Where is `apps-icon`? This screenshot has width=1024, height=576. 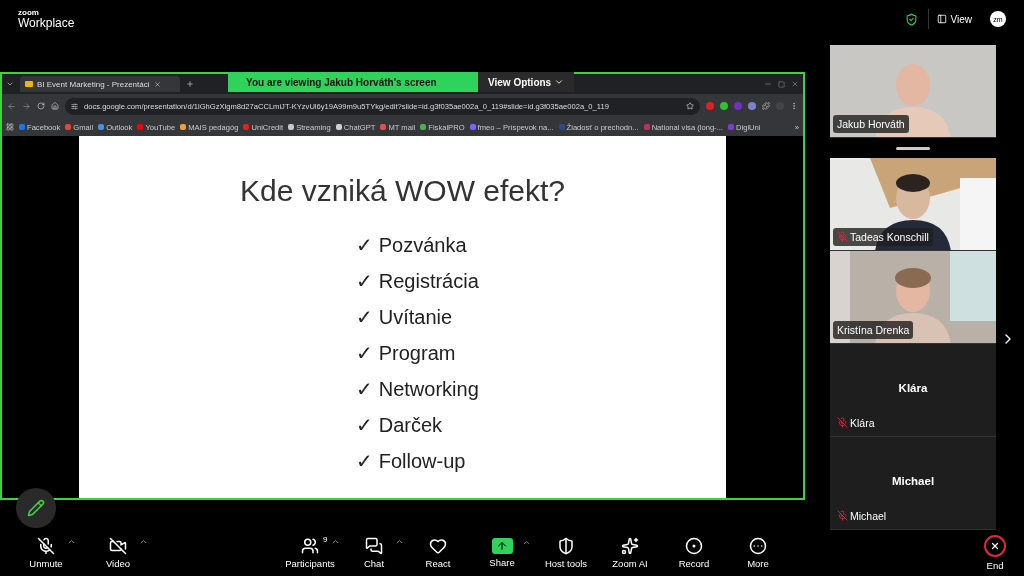 apps-icon is located at coordinates (10, 127).